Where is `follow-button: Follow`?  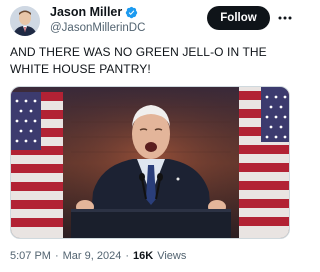
follow-button: Follow is located at coordinates (238, 18).